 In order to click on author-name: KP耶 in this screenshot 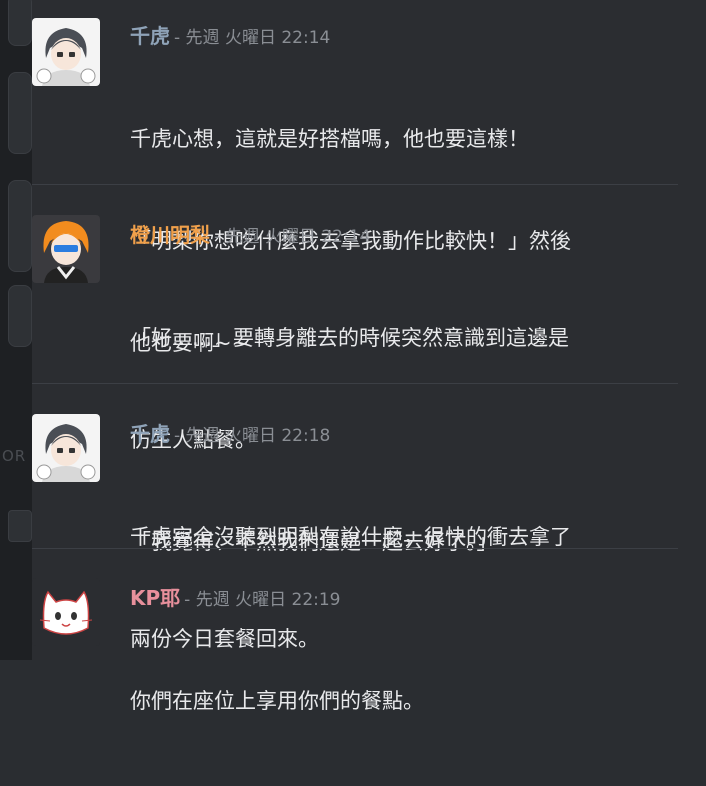, I will do `click(155, 598)`.